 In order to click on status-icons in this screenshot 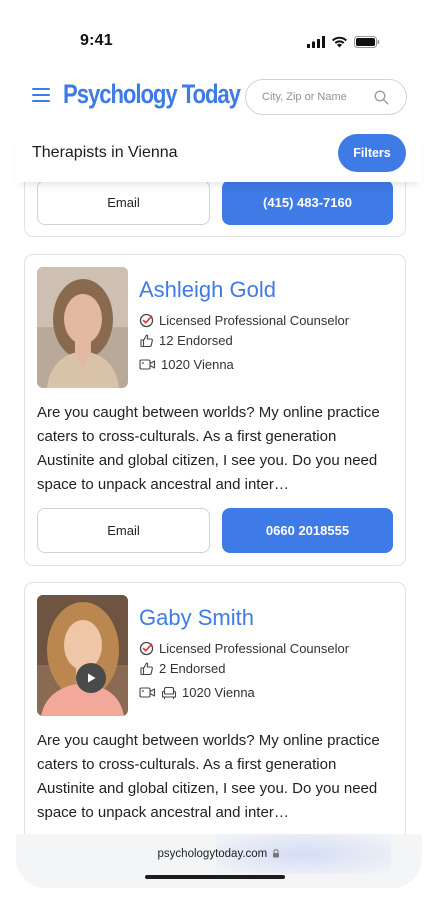, I will do `click(343, 42)`.